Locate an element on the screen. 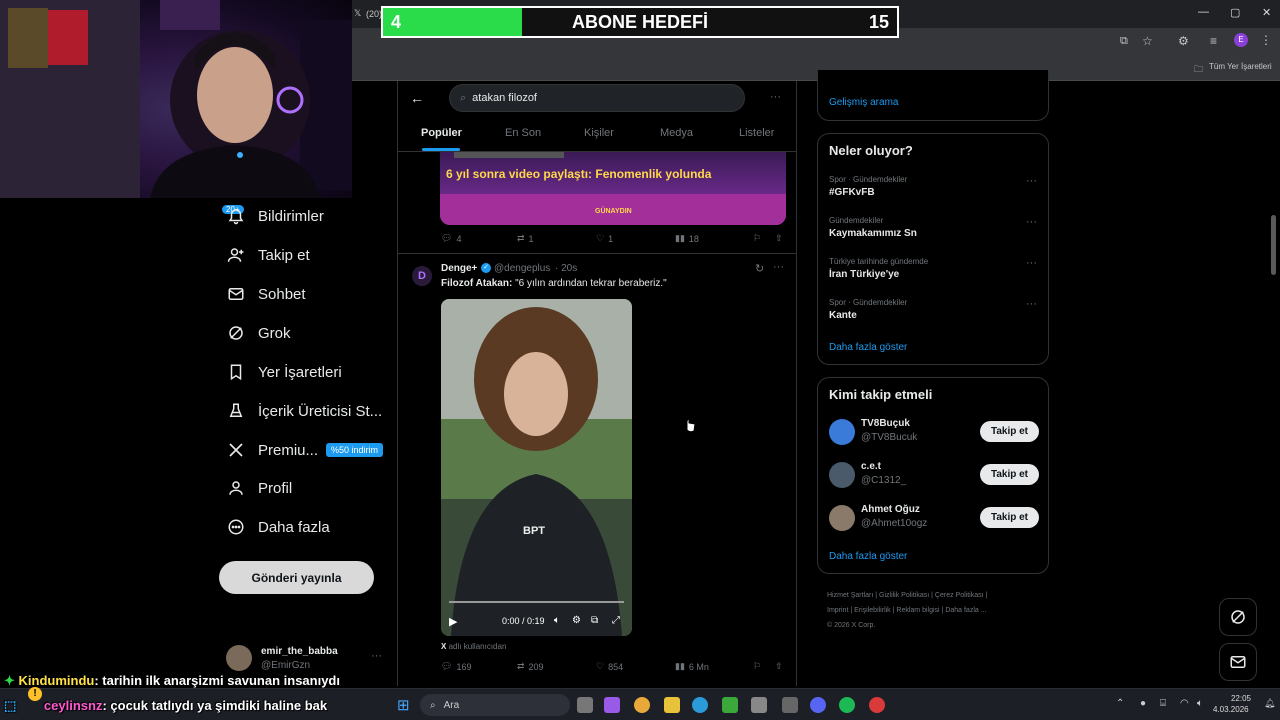  account-more-icon: ··· is located at coordinates (376, 656).